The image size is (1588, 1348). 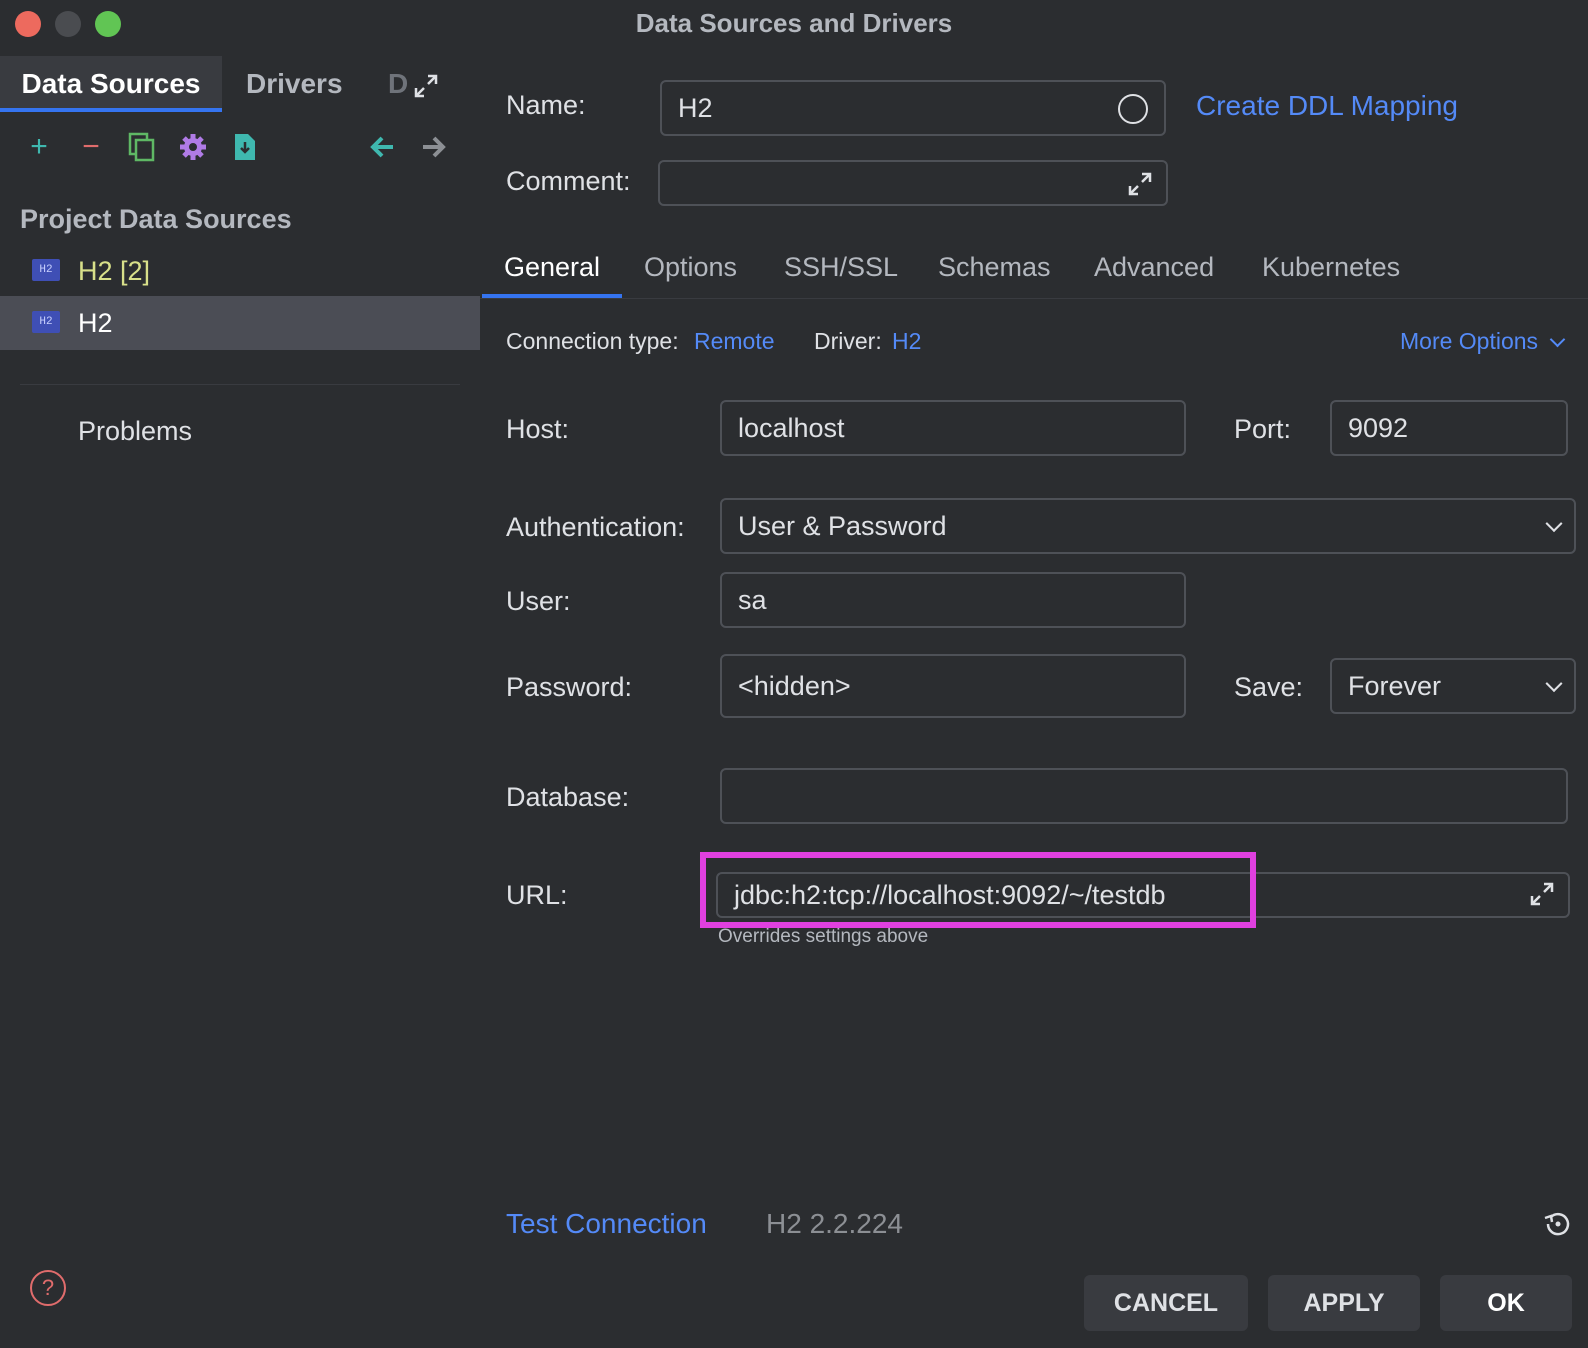 What do you see at coordinates (842, 525) in the screenshot?
I see `authentication-value: User & Password` at bounding box center [842, 525].